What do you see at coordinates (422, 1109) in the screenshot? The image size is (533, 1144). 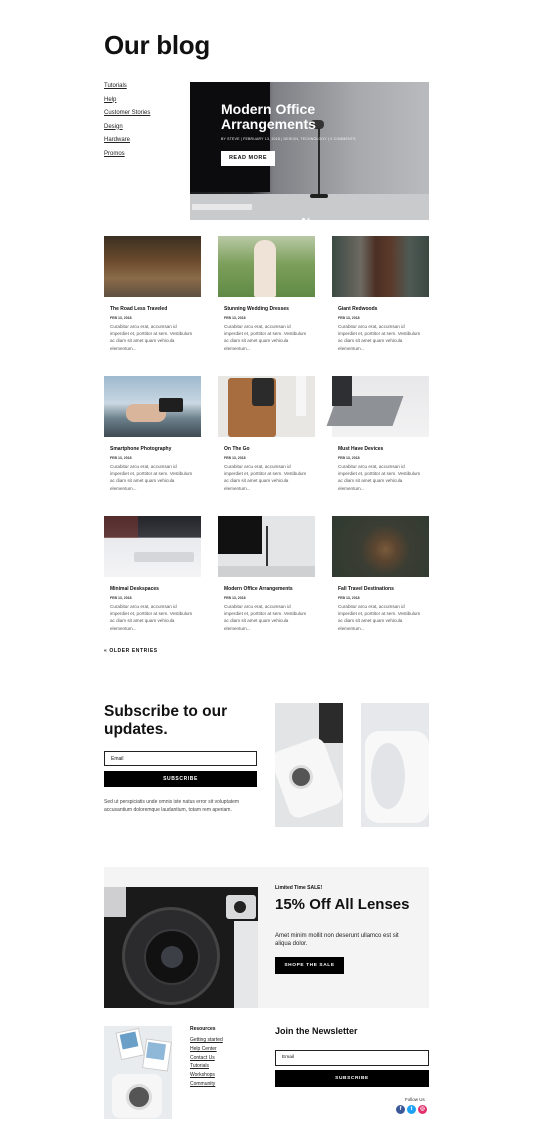 I see `instagram-icon: ◎` at bounding box center [422, 1109].